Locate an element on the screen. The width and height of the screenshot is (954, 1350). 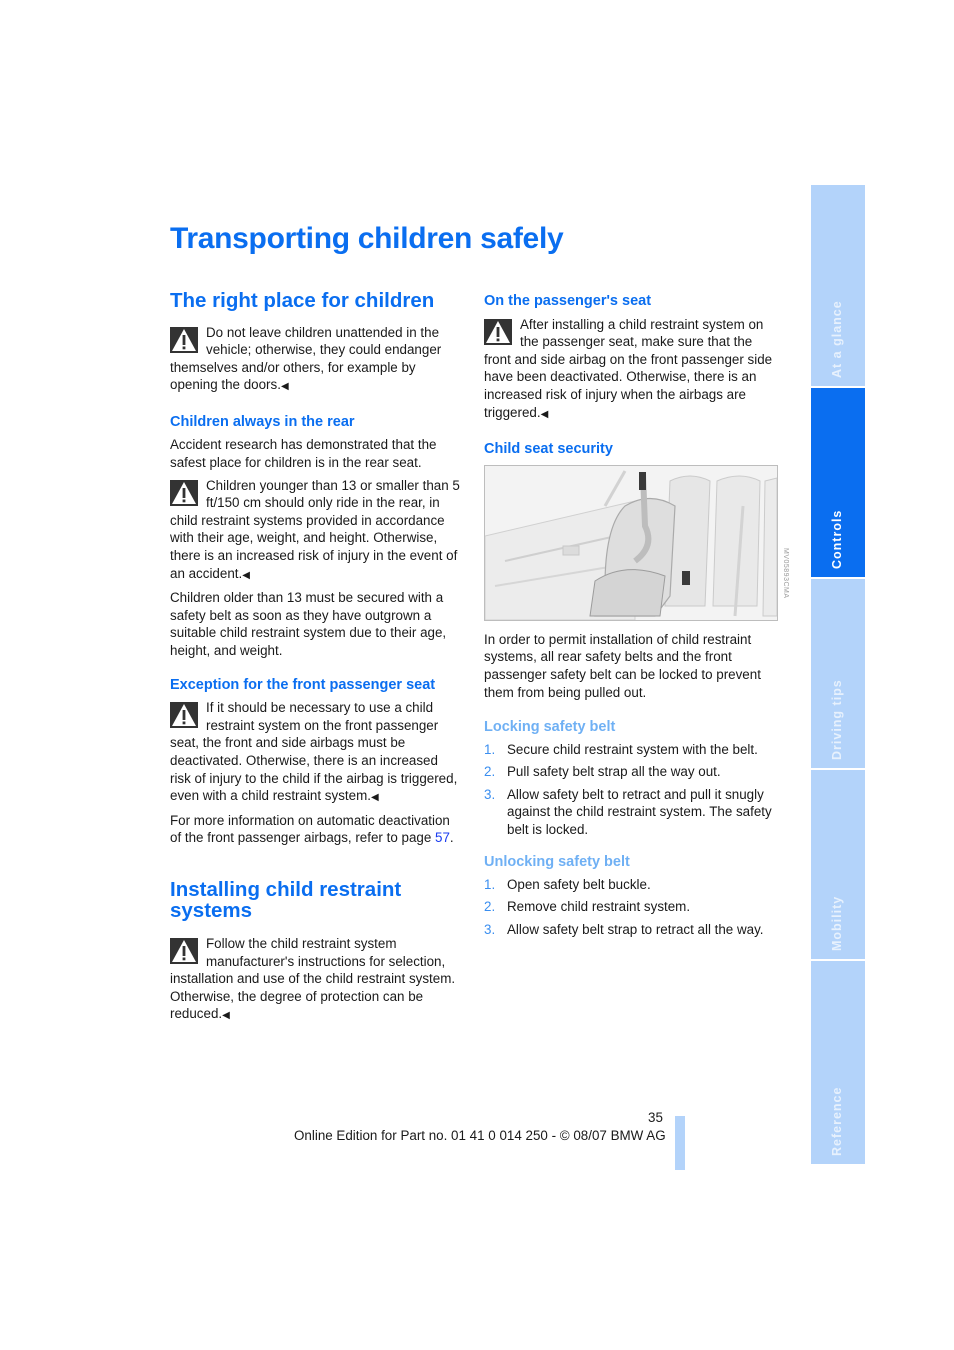
figure-code: MV05893CMA is located at coordinates (785, 573).